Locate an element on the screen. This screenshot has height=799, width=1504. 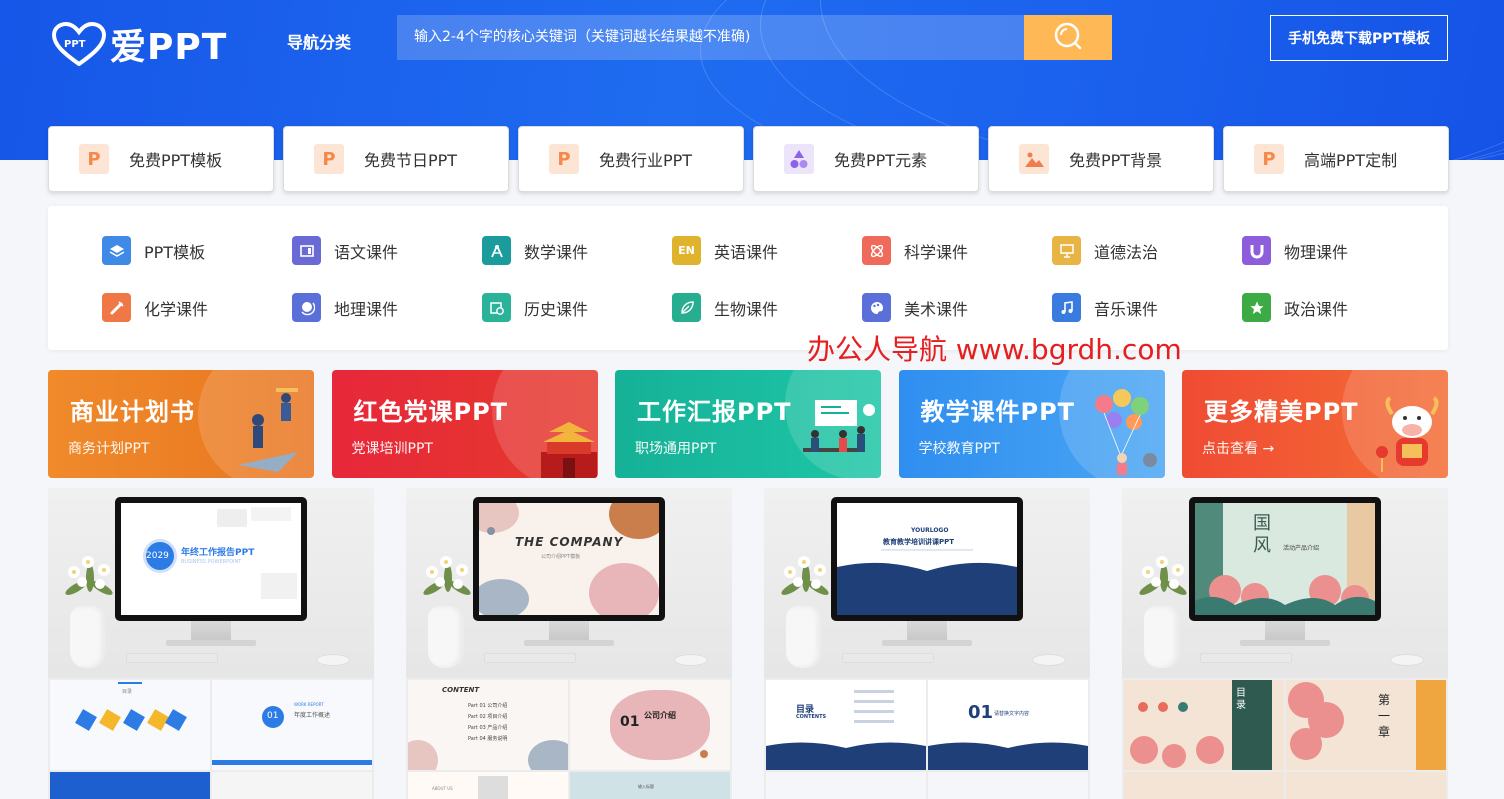
banner-work-report: 工作汇报PPT 职场通用PPT is located at coordinates (748, 424).